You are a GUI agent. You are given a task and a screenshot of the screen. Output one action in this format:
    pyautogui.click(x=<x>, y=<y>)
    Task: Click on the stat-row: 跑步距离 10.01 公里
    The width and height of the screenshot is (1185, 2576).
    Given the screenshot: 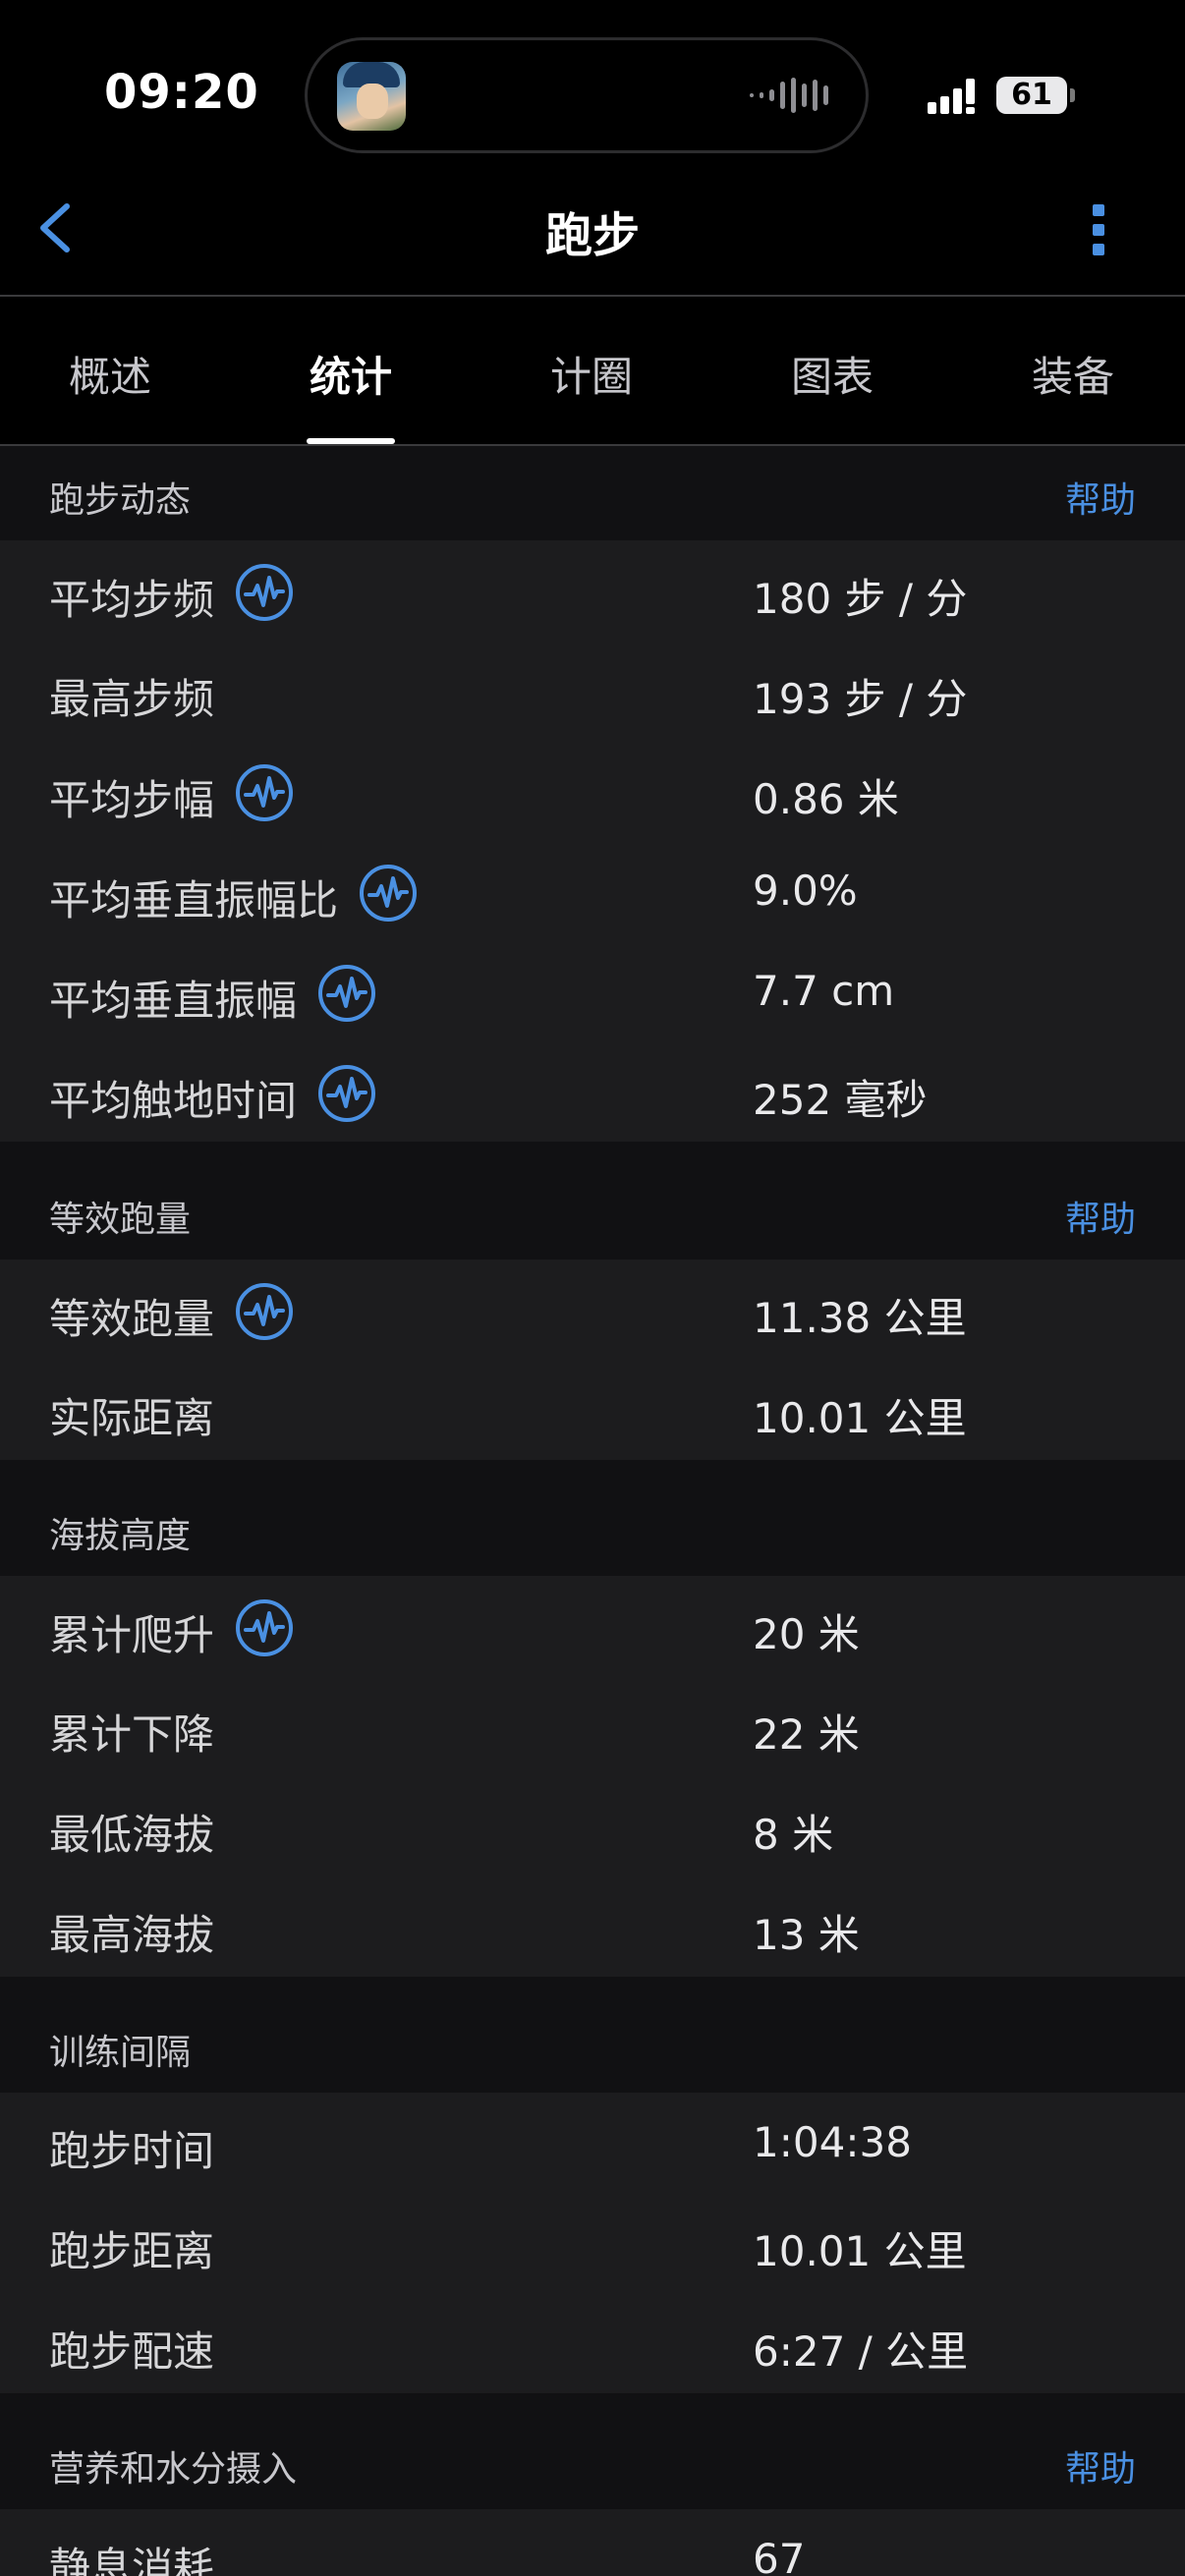 What is the action you would take?
    pyautogui.click(x=592, y=2243)
    